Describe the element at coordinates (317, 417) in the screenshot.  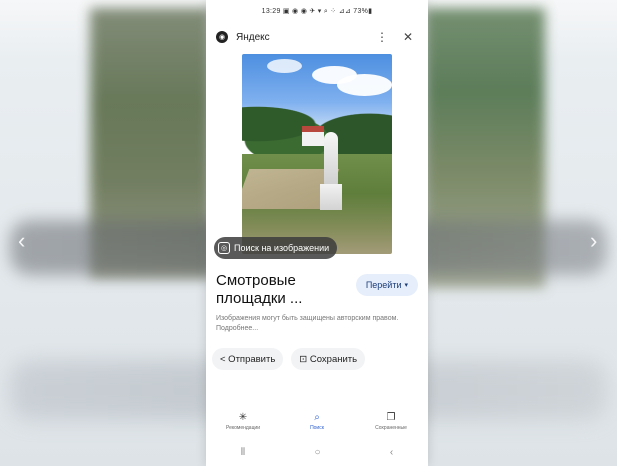
I see `search-icon: ⌕` at that location.